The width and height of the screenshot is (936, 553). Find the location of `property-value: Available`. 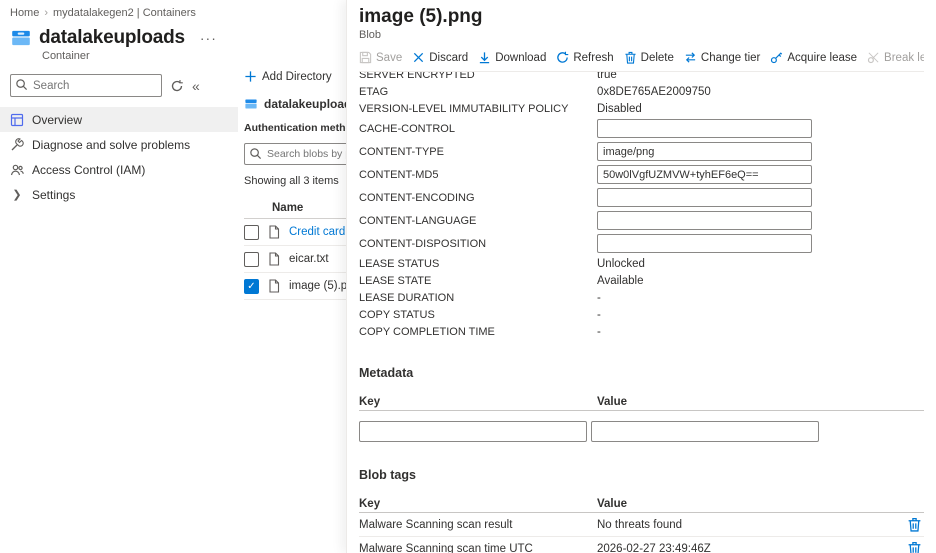

property-value: Available is located at coordinates (620, 280).